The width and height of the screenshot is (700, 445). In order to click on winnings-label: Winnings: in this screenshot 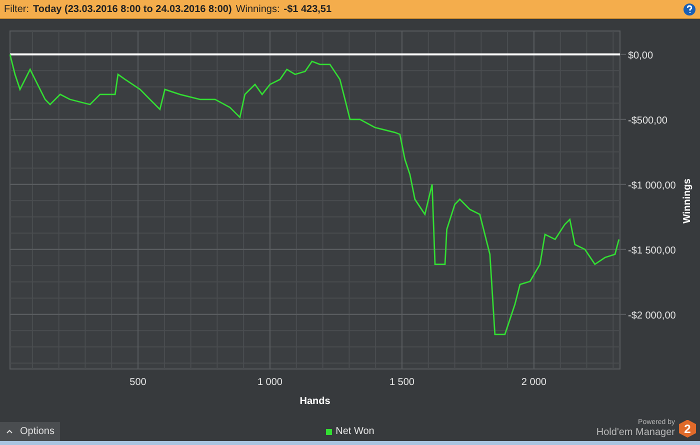, I will do `click(258, 9)`.